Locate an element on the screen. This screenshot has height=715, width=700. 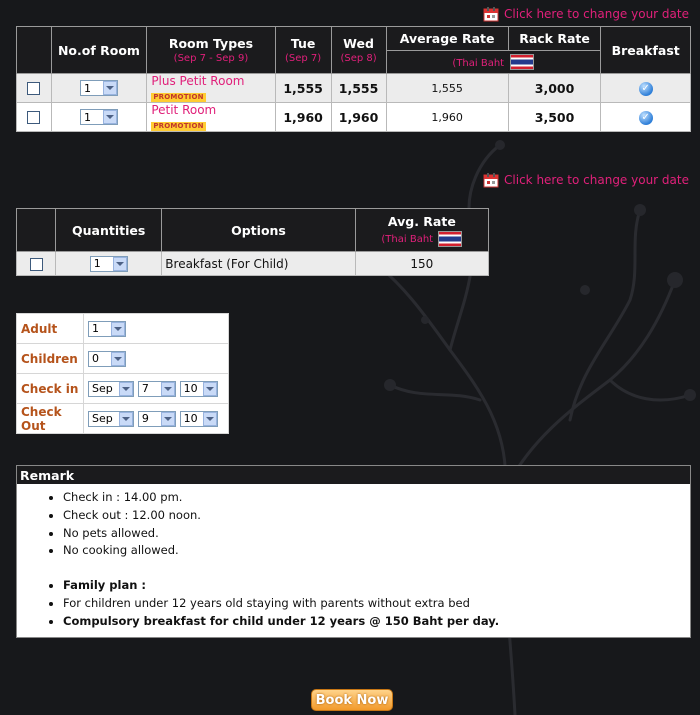
no-of-room-header: No.of Room is located at coordinates (99, 50).